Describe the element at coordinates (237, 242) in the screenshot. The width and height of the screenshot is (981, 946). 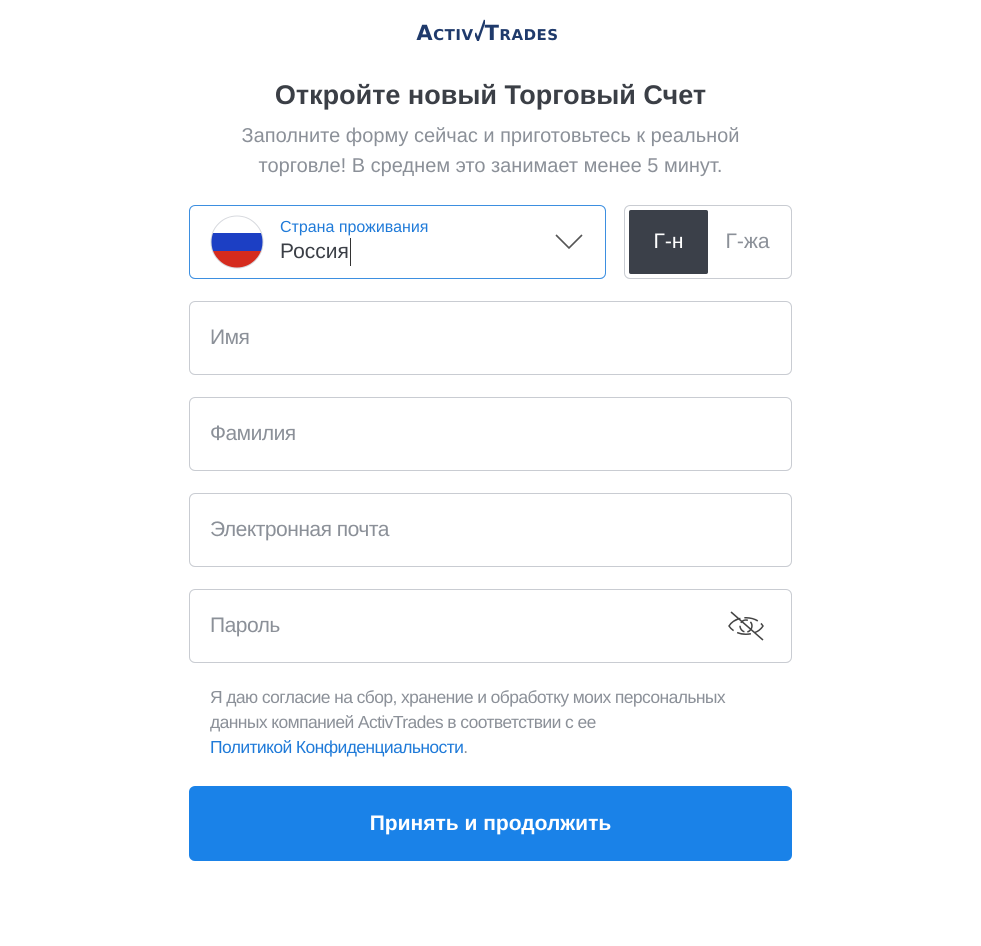
I see `flag-icon` at that location.